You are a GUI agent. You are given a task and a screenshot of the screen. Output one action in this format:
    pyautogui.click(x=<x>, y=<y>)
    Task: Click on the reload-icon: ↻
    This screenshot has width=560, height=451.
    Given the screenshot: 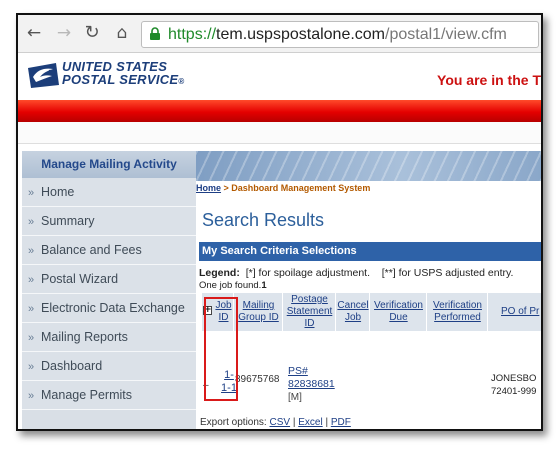 What is the action you would take?
    pyautogui.click(x=92, y=33)
    